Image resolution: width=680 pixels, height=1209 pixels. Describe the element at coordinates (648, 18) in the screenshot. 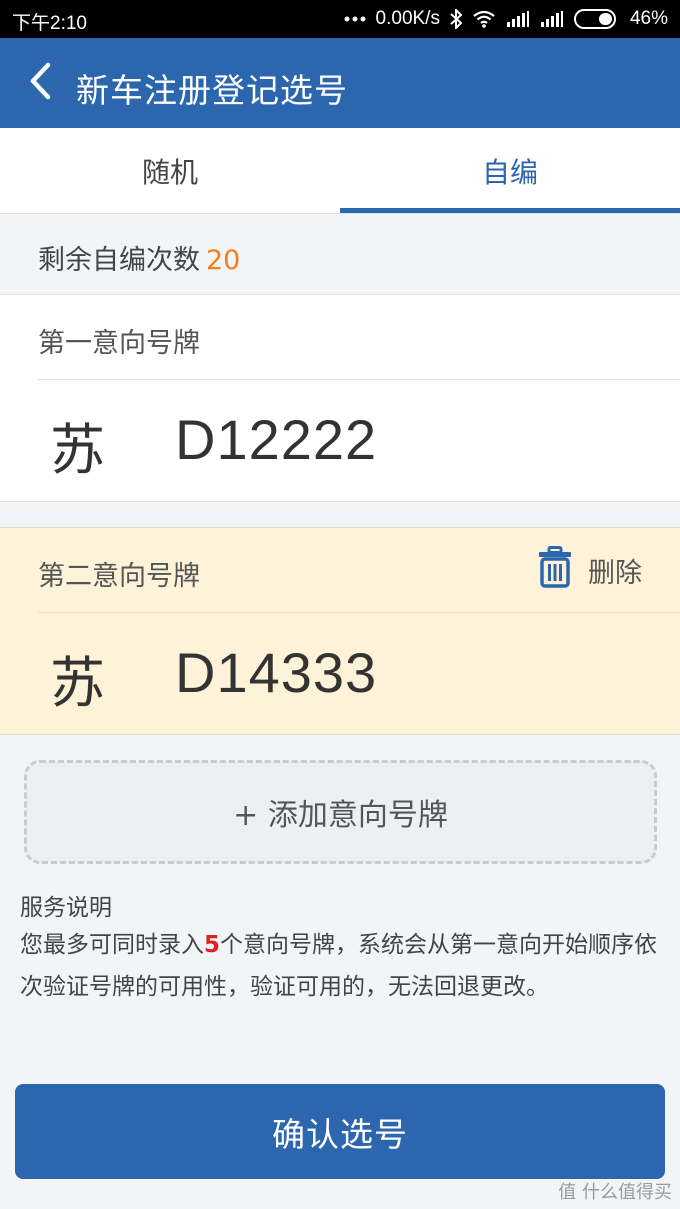

I see `battery-level: 46%` at that location.